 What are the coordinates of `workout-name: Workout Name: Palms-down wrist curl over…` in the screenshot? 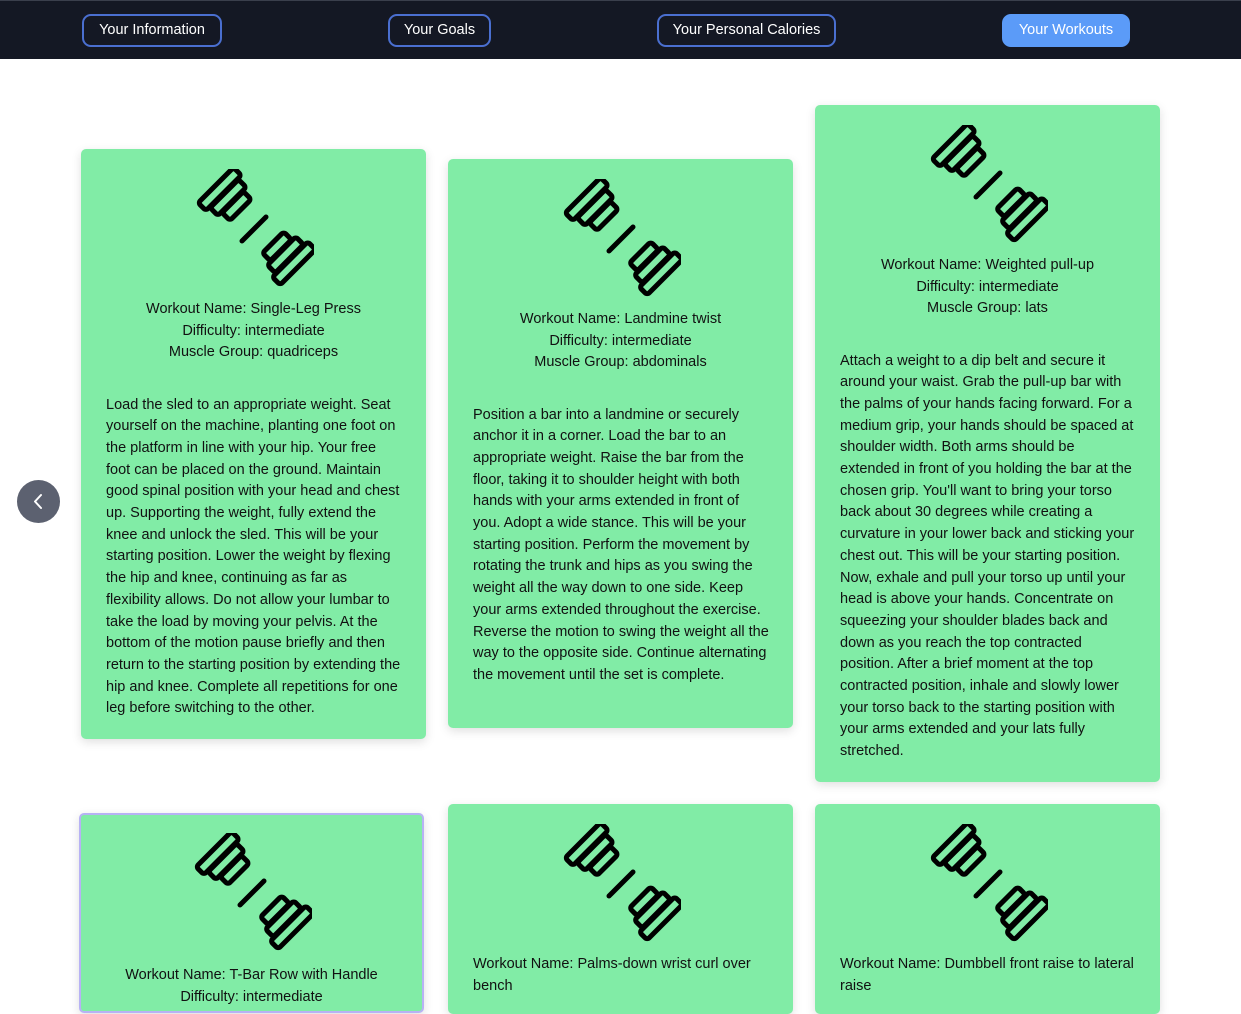 It's located at (612, 975).